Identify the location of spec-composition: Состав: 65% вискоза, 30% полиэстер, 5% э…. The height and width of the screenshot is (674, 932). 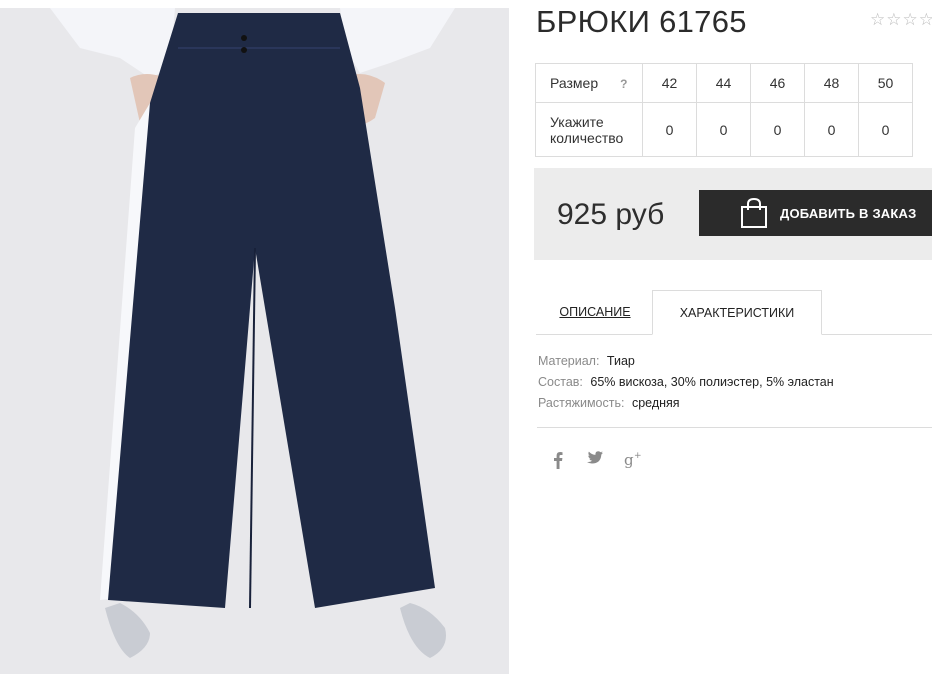
(686, 382).